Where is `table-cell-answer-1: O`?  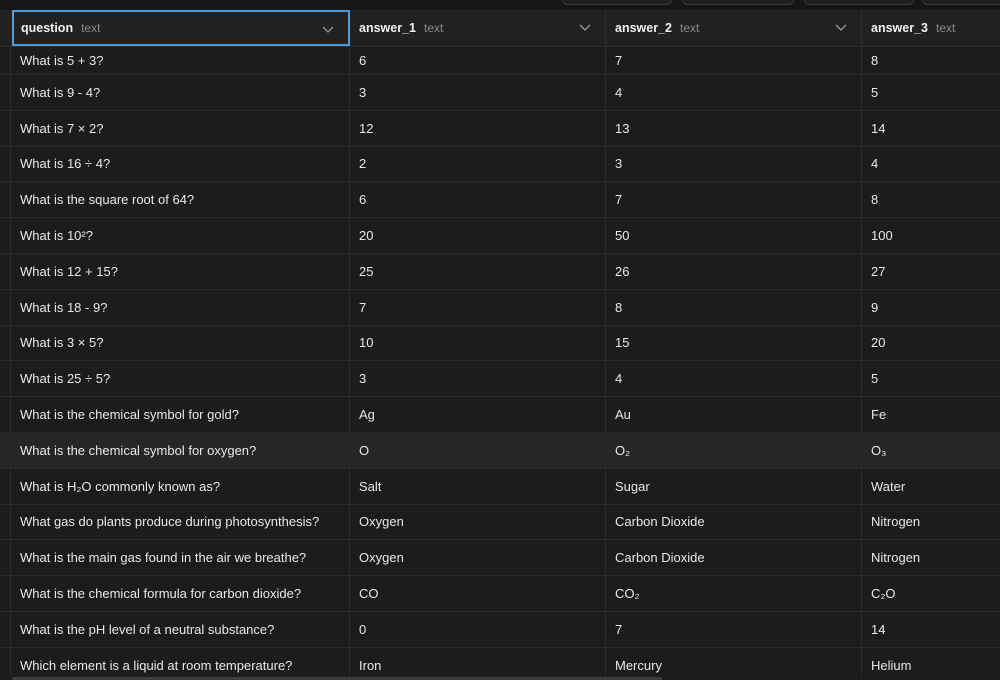
table-cell-answer-1: O is located at coordinates (478, 450).